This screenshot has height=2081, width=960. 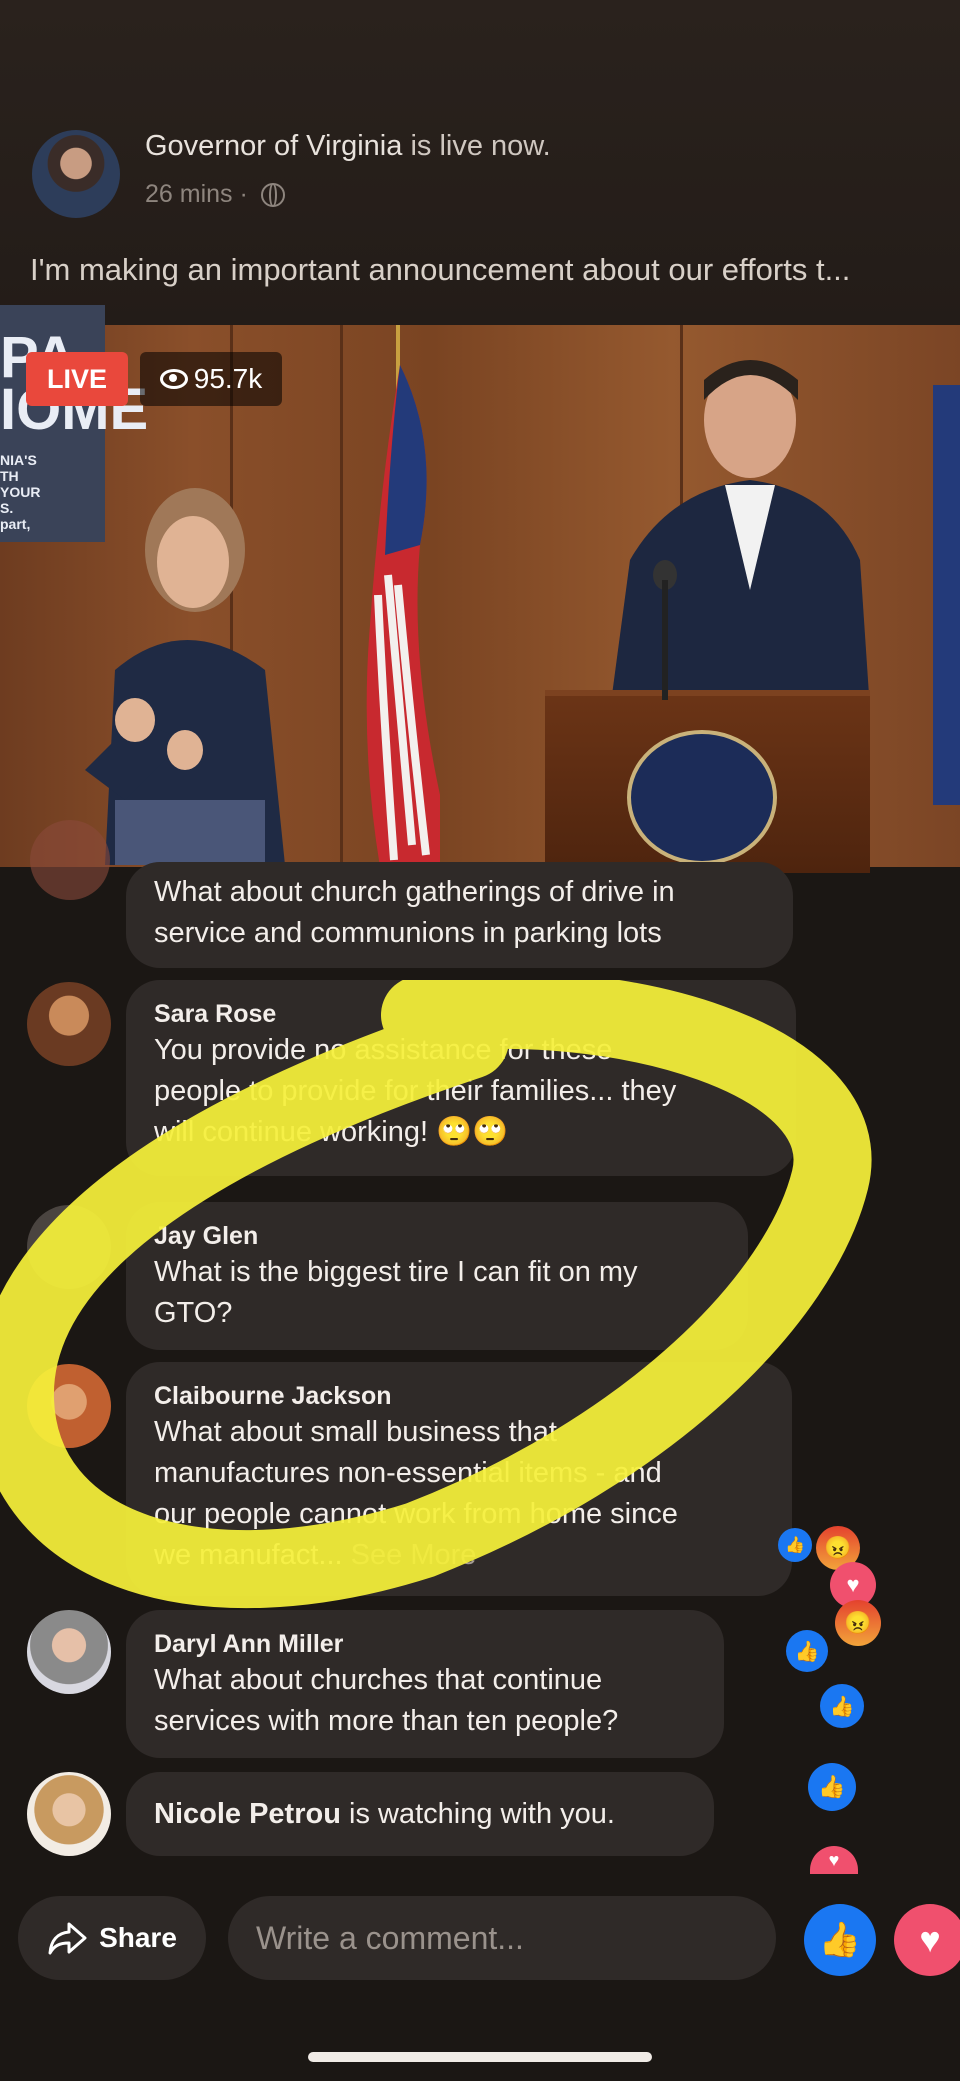 I want to click on virginia-flag, so click(x=946, y=595).